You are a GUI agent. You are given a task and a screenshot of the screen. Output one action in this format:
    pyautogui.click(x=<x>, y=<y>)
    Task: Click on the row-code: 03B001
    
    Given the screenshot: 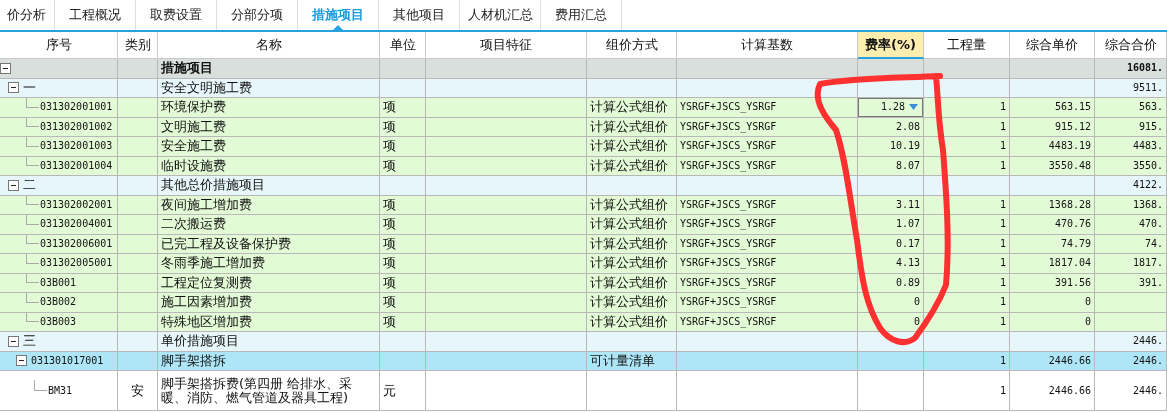 What is the action you would take?
    pyautogui.click(x=58, y=282)
    